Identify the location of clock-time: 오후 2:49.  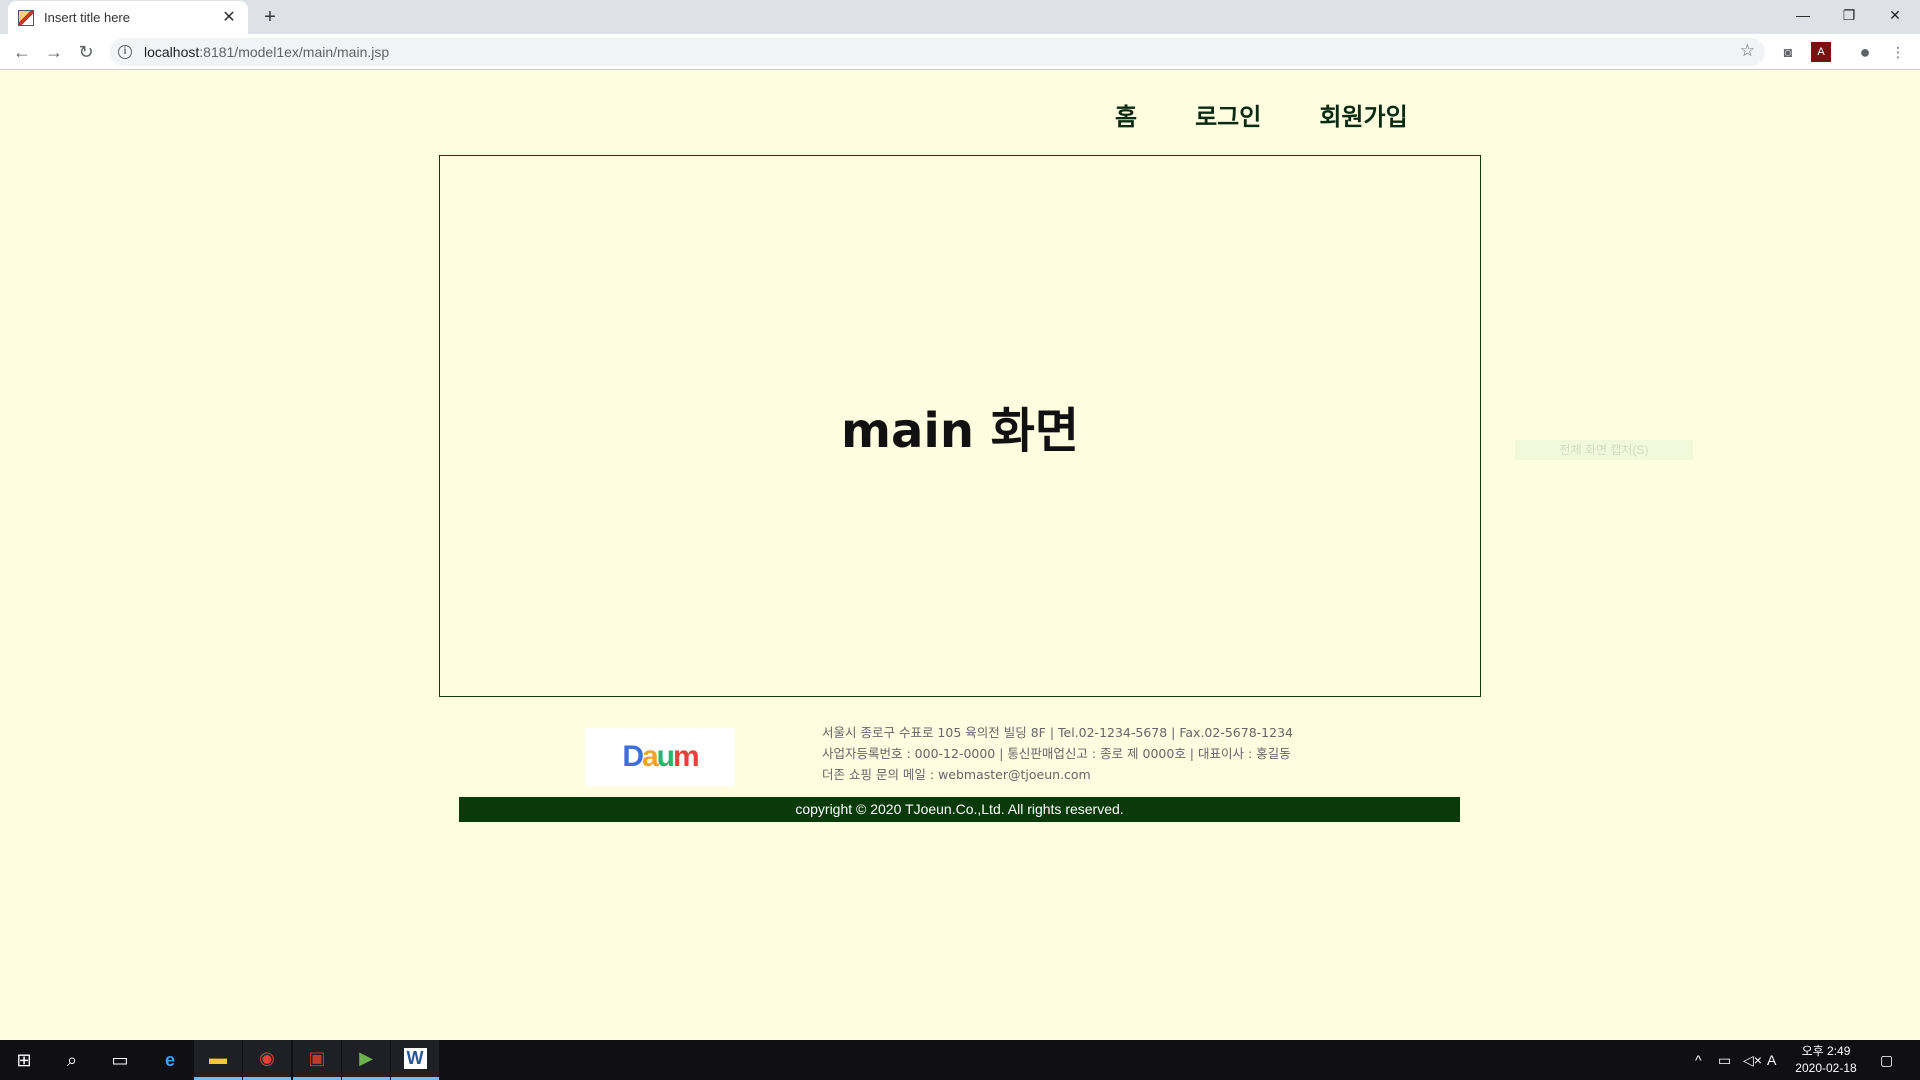
(1826, 1051).